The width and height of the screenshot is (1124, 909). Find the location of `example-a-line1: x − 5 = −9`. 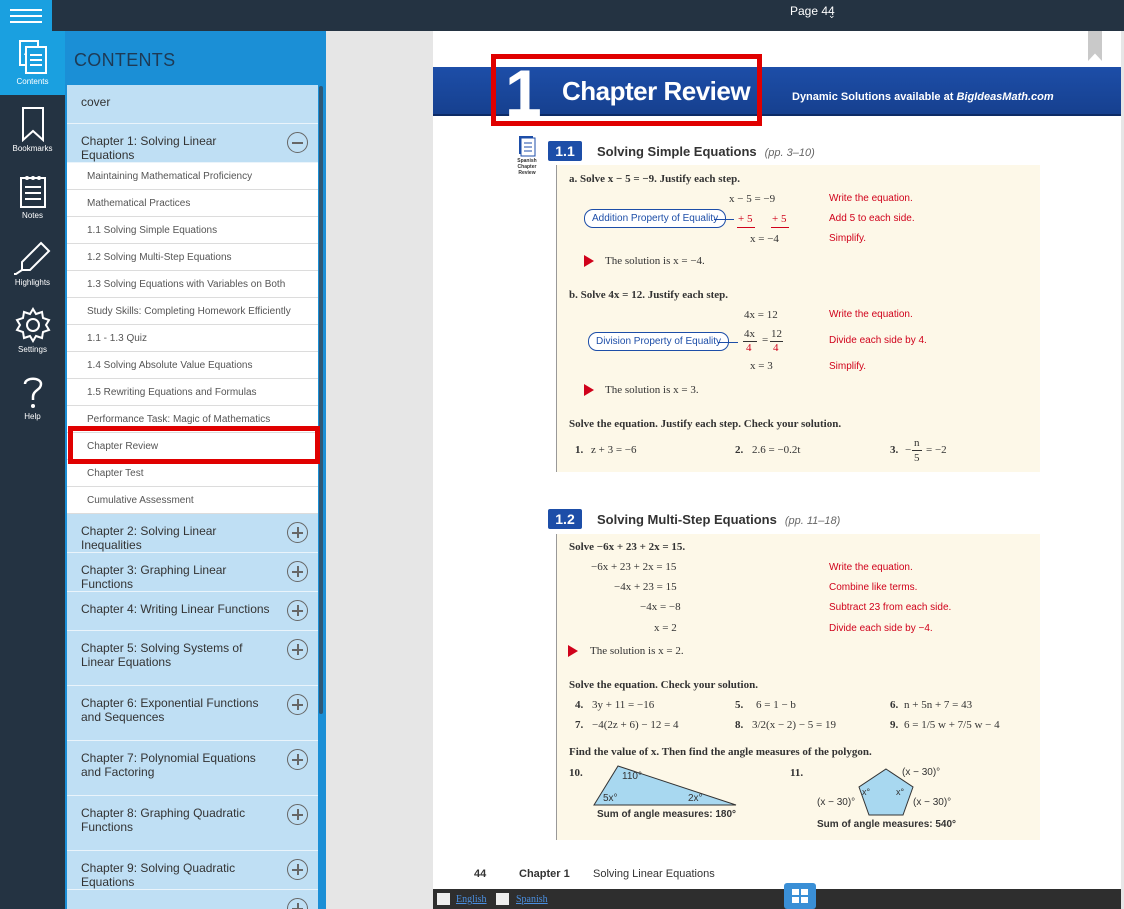

example-a-line1: x − 5 = −9 is located at coordinates (752, 199).